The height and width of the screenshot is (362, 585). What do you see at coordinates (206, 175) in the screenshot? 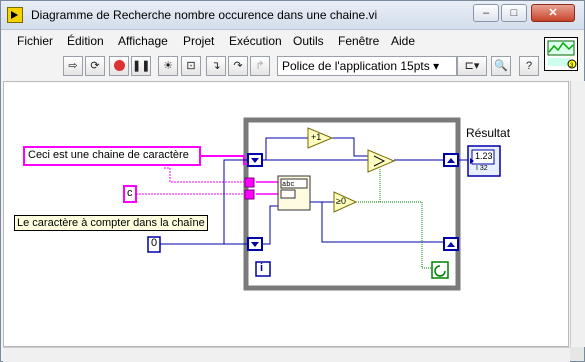
I see `string-wire-1b` at bounding box center [206, 175].